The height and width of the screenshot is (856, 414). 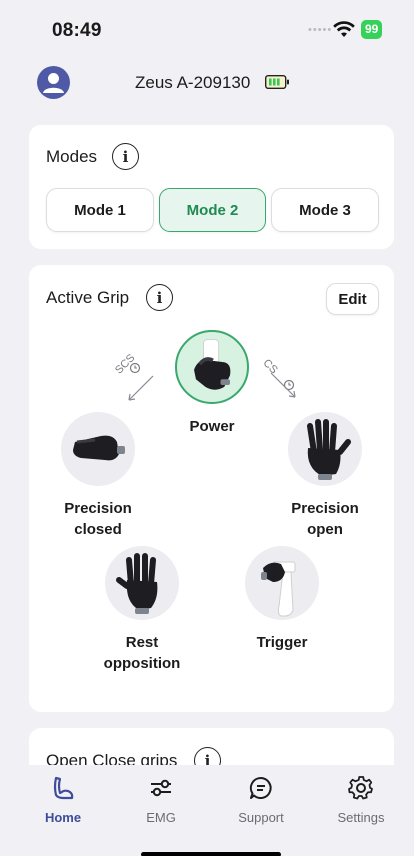 What do you see at coordinates (141, 388) in the screenshot?
I see `scs-arrow-icon` at bounding box center [141, 388].